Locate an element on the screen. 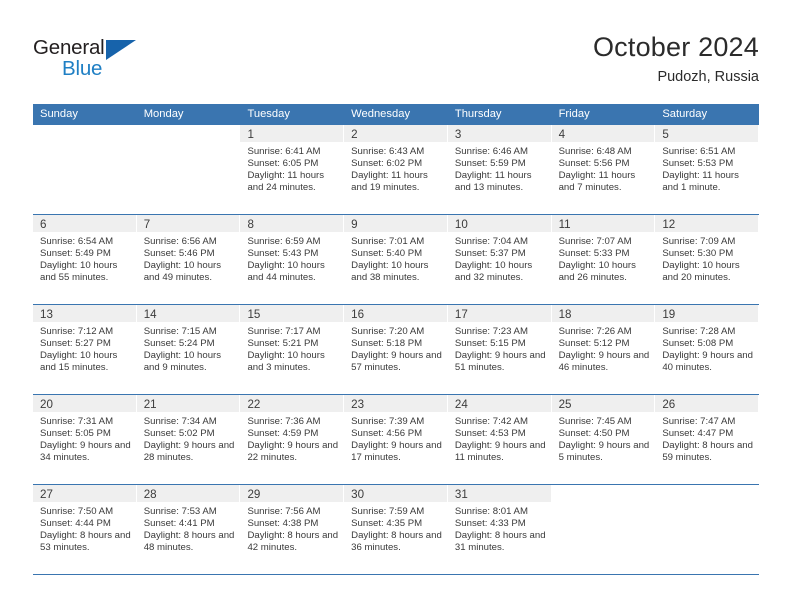 Image resolution: width=792 pixels, height=612 pixels. day-number: 29 is located at coordinates (254, 494).